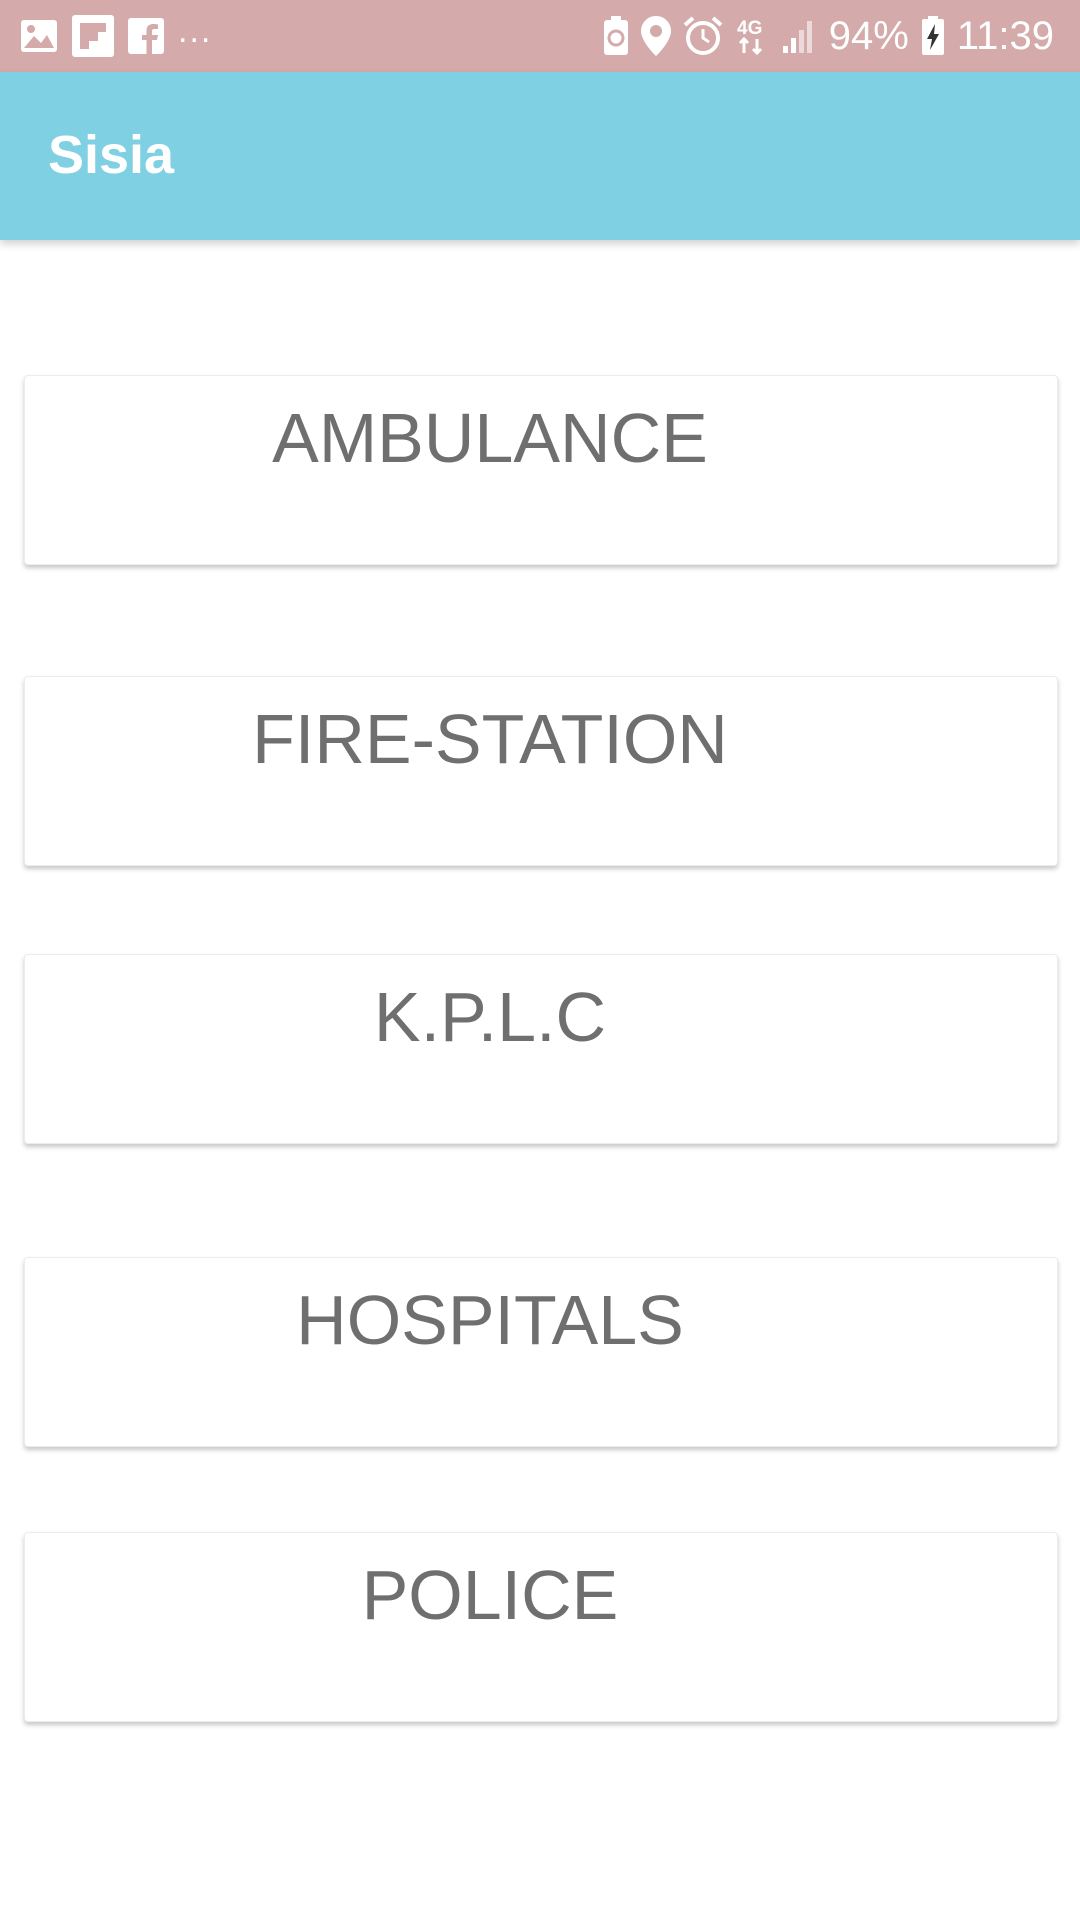  I want to click on kplc-button: K.P.L.C, so click(541, 1049).